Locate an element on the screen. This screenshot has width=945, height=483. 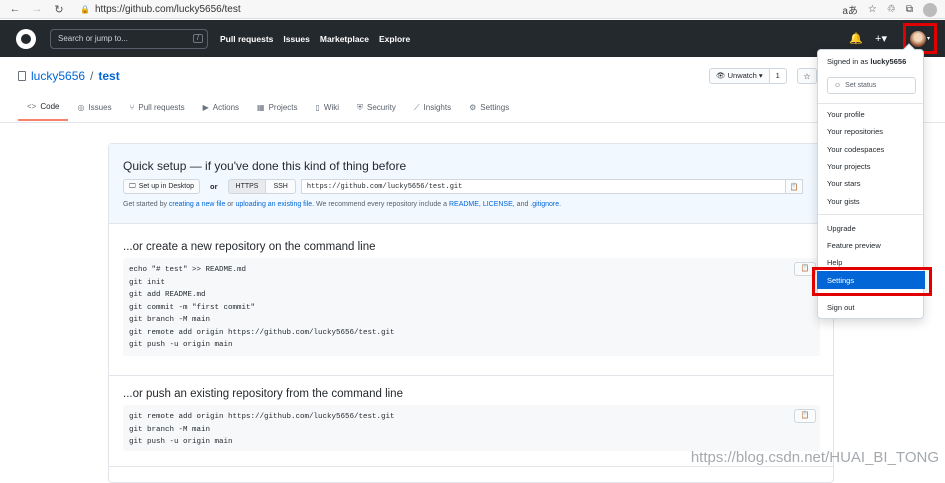
create-new-button: +▾ is located at coordinates (881, 38).